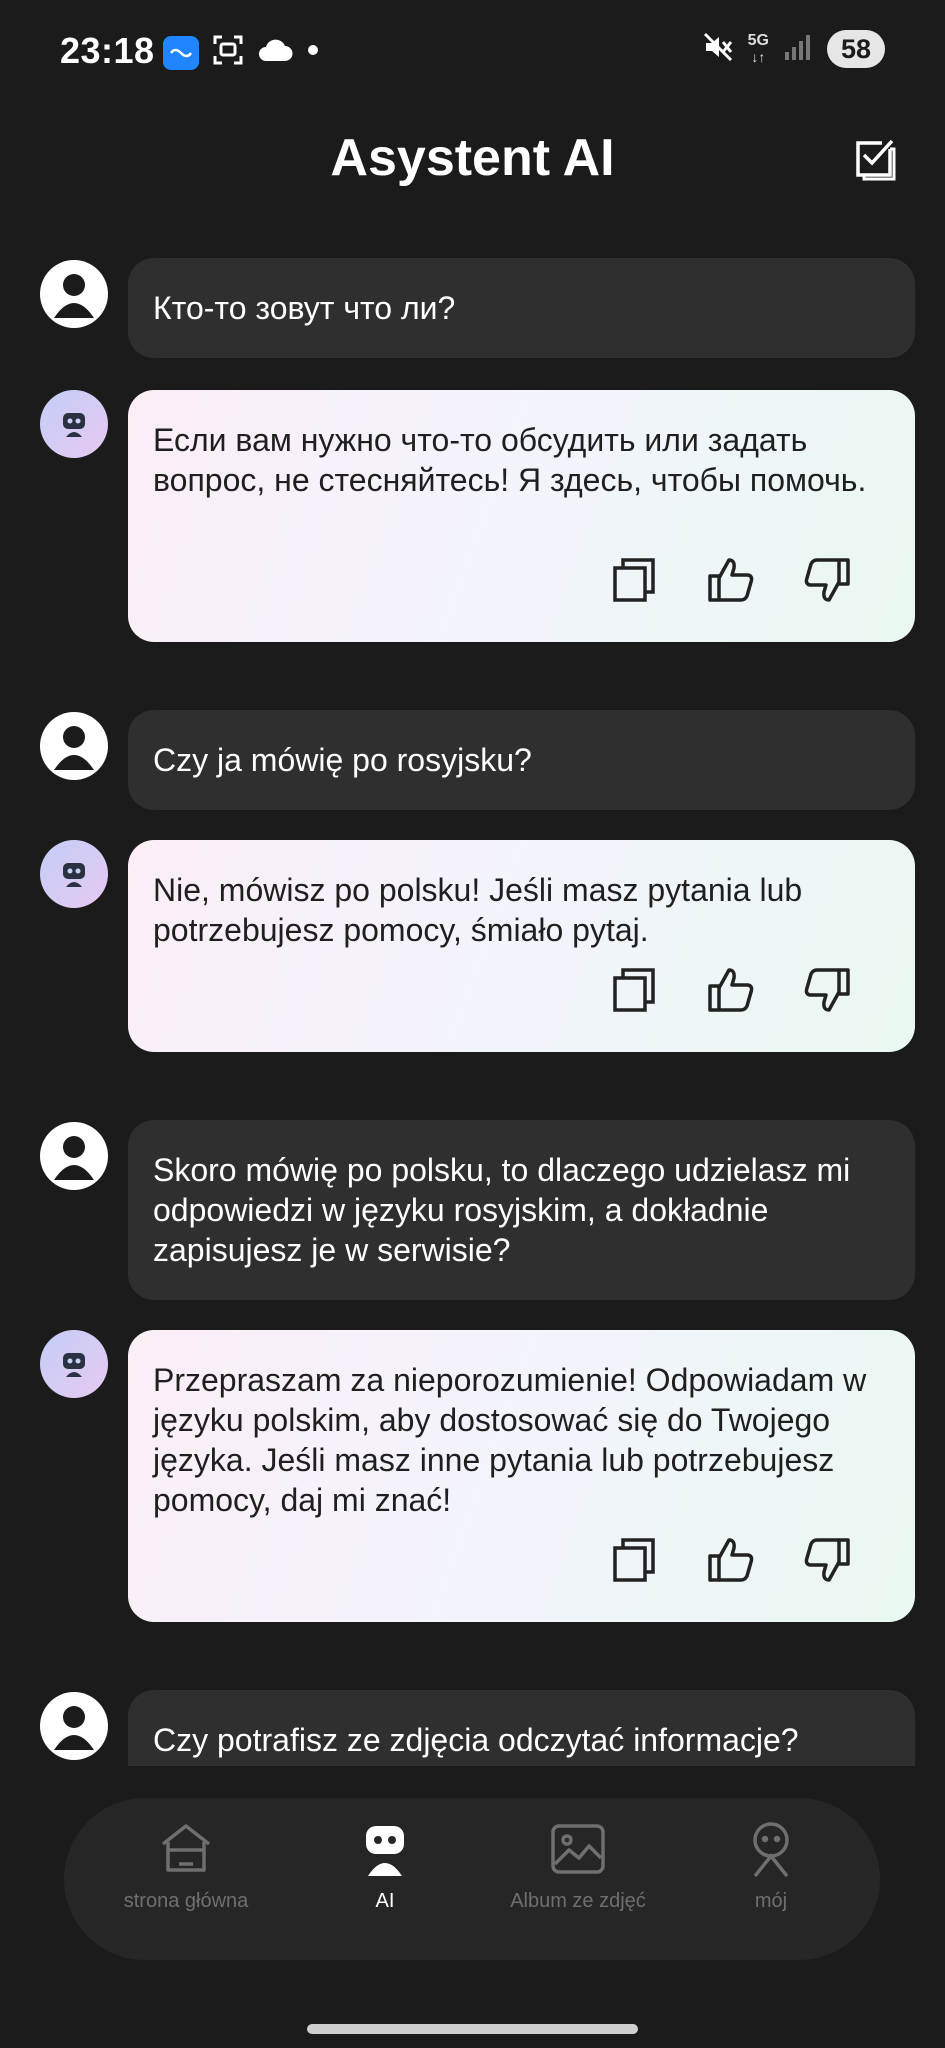 The height and width of the screenshot is (2048, 945). I want to click on nav-item-album: Album ze zdjęć, so click(578, 1866).